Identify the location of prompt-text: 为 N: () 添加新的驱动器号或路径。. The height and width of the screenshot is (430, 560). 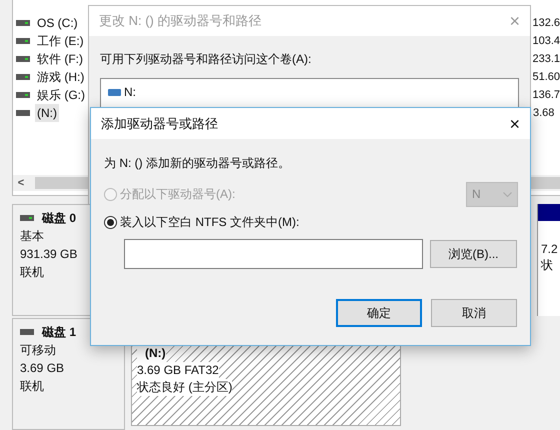
(197, 163).